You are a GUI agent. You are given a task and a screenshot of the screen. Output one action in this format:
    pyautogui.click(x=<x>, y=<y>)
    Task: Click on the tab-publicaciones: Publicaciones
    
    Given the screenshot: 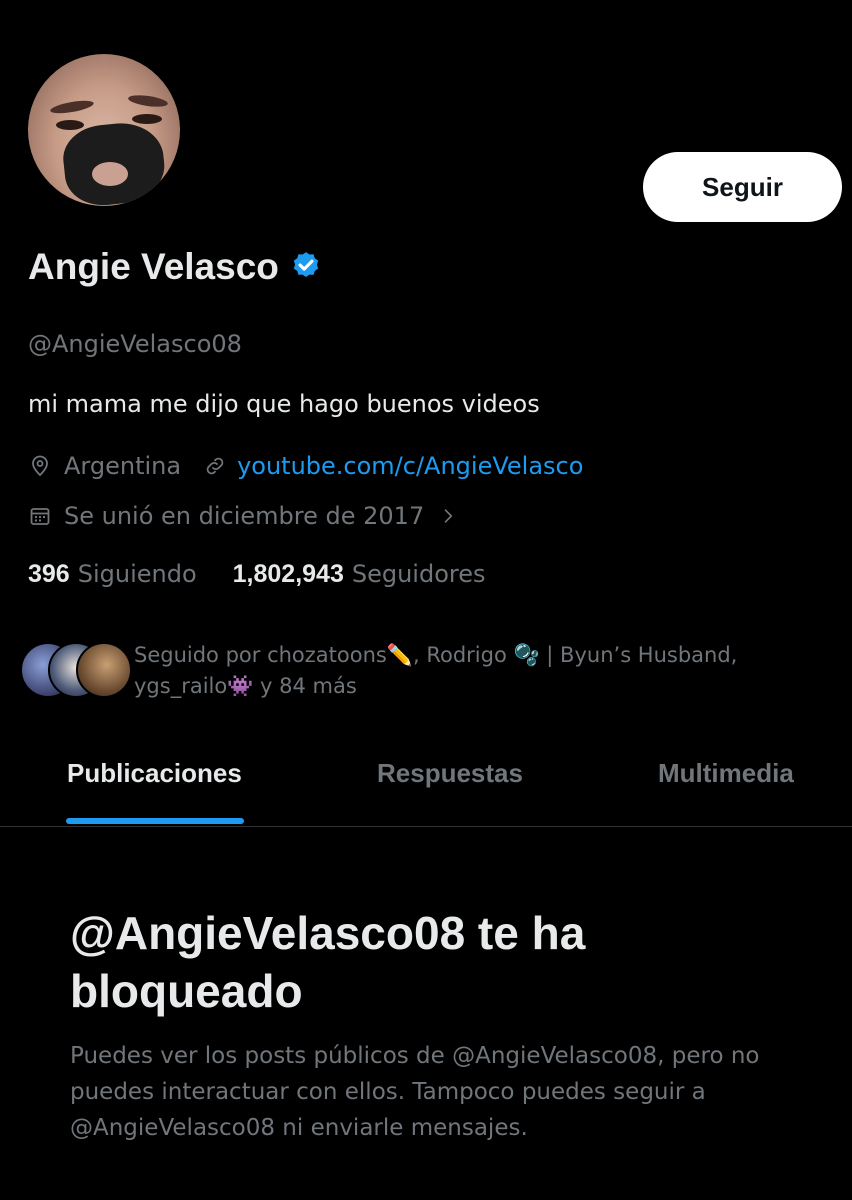 What is the action you would take?
    pyautogui.click(x=154, y=773)
    